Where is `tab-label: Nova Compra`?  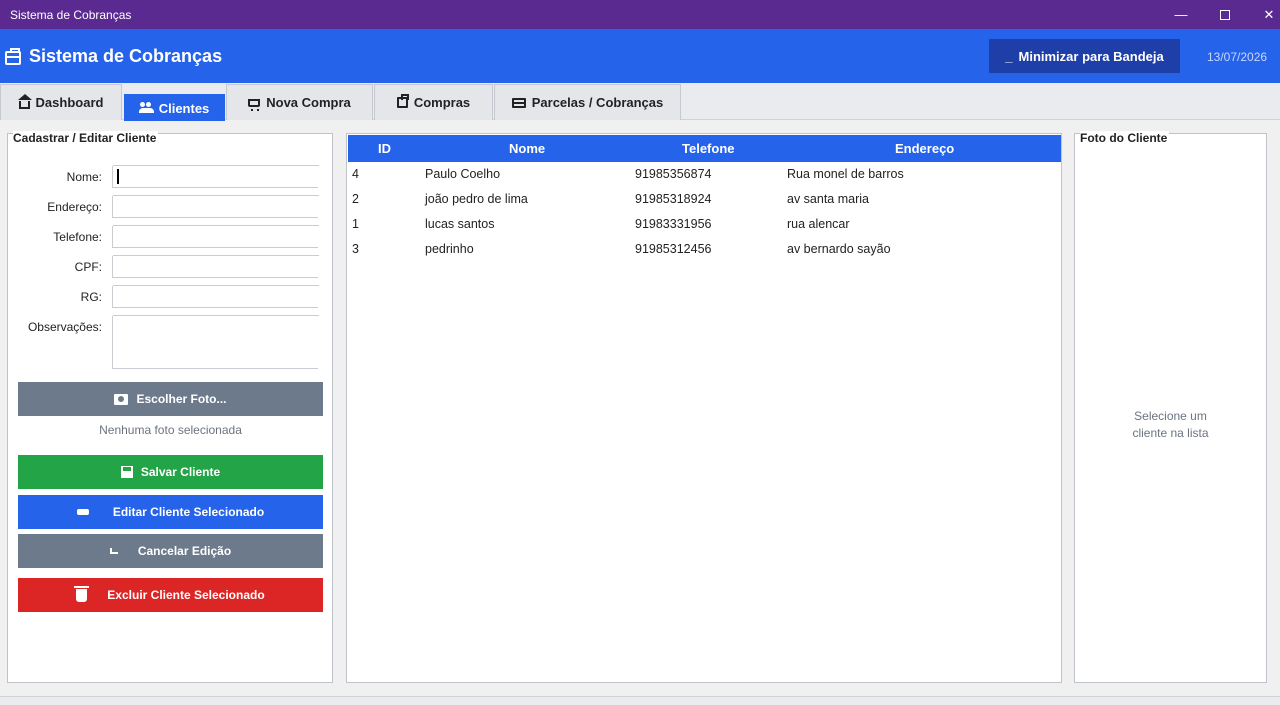
tab-label: Nova Compra is located at coordinates (308, 102).